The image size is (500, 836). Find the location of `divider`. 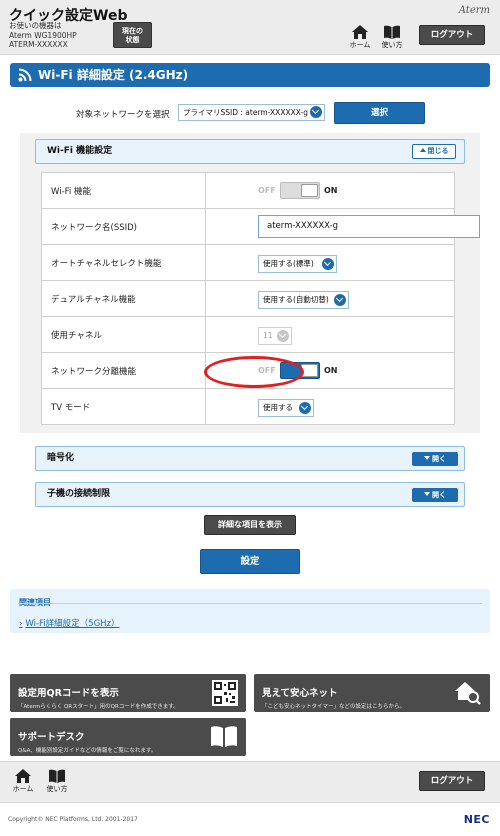

divider is located at coordinates (250, 603).